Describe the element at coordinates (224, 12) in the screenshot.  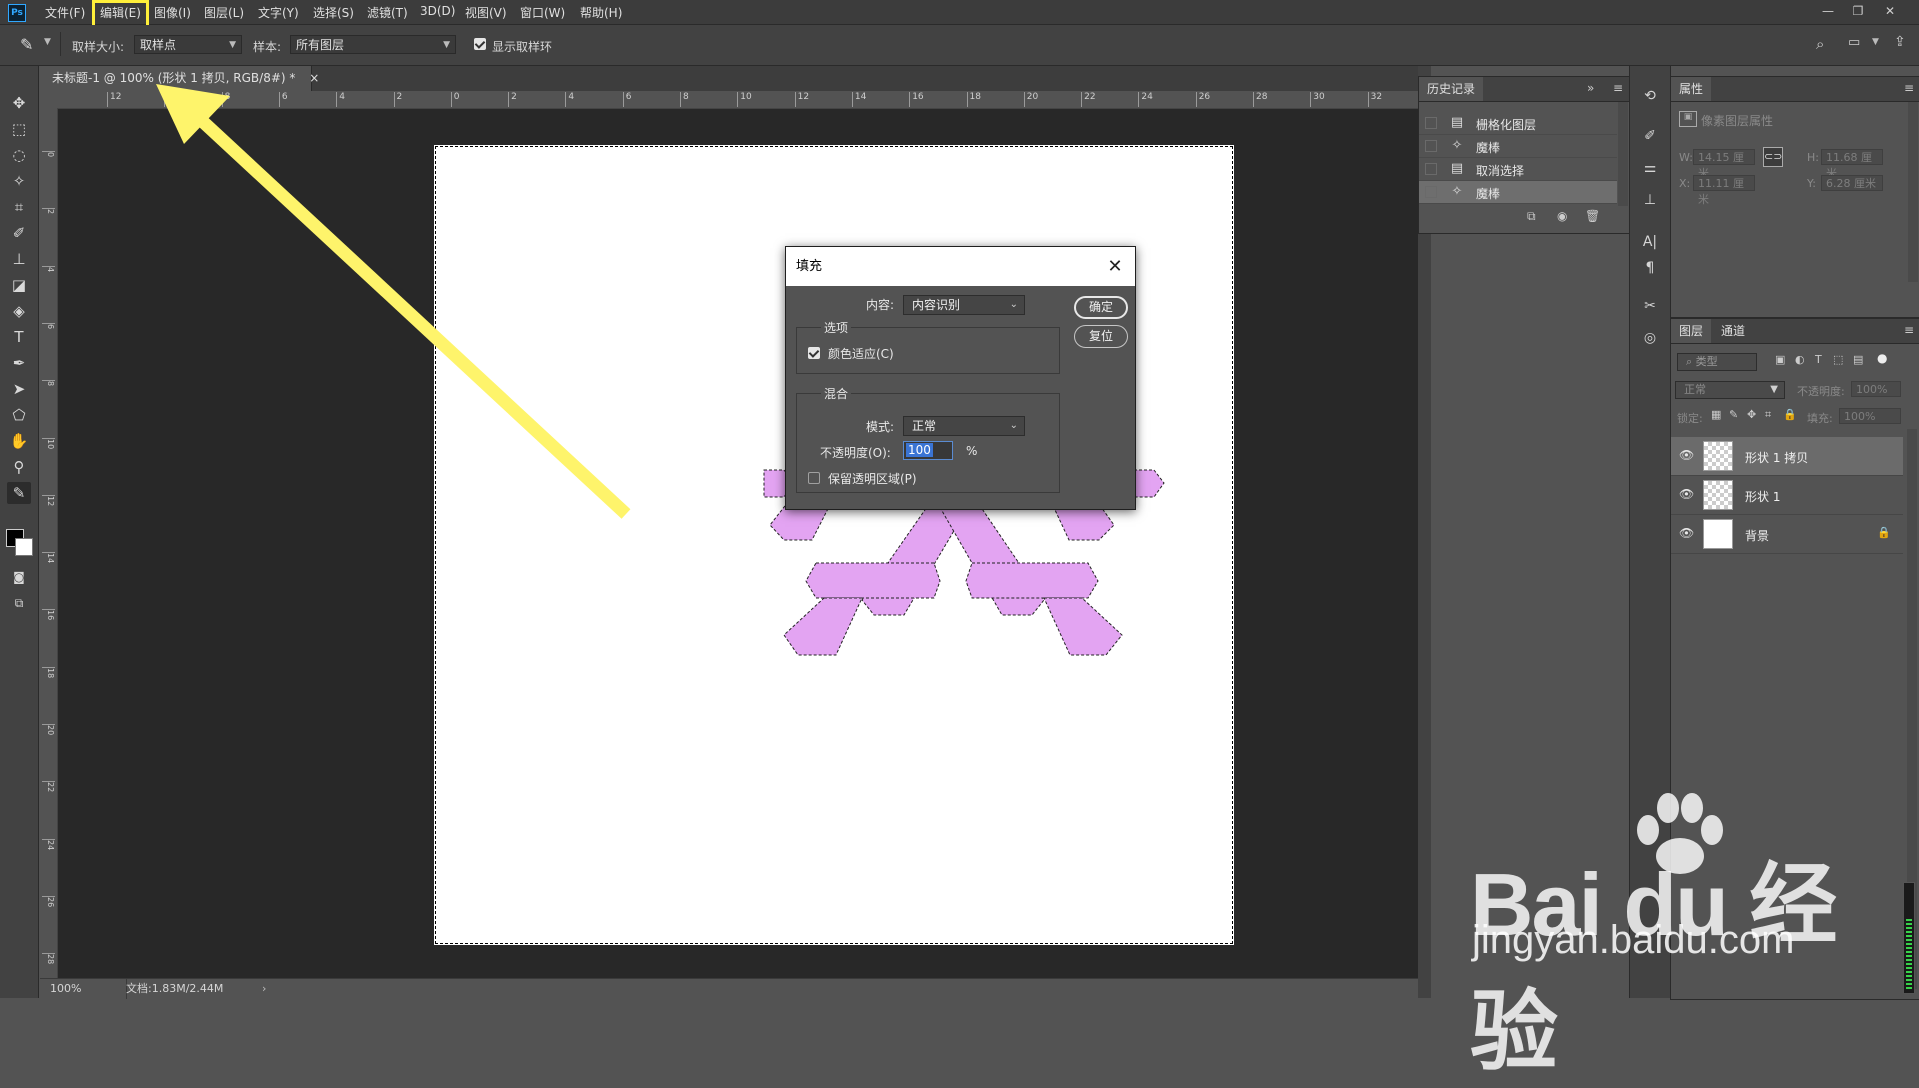
I see `menu-layer: 图层(L)` at that location.